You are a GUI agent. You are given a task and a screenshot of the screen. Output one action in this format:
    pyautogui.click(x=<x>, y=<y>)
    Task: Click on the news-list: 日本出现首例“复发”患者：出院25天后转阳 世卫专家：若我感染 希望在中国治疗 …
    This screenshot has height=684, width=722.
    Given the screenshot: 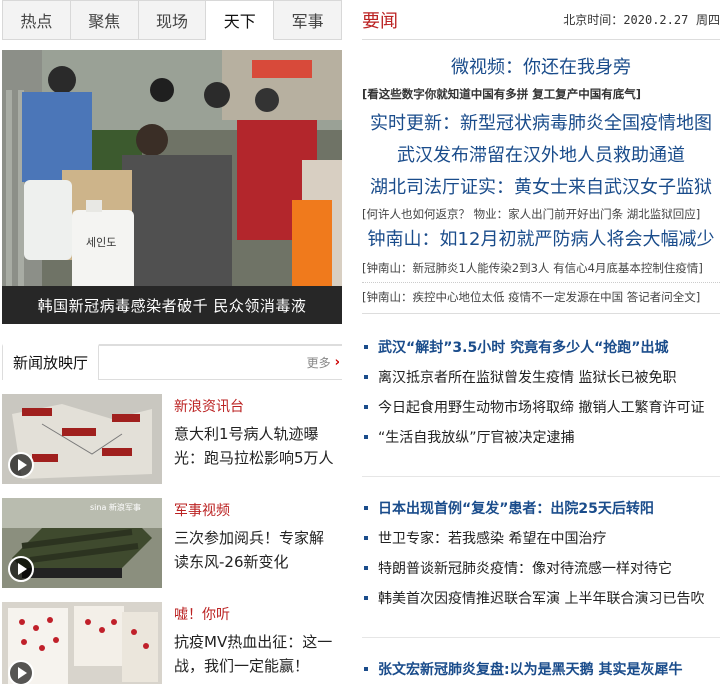 What is the action you would take?
    pyautogui.click(x=541, y=553)
    